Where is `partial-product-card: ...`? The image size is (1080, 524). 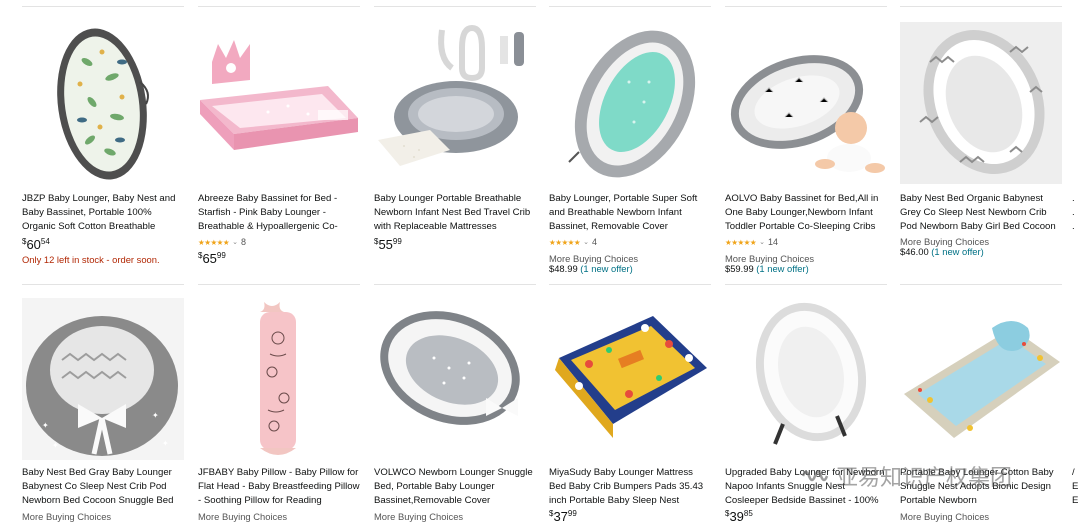
partial-product-card: ... is located at coordinates (1076, 227).